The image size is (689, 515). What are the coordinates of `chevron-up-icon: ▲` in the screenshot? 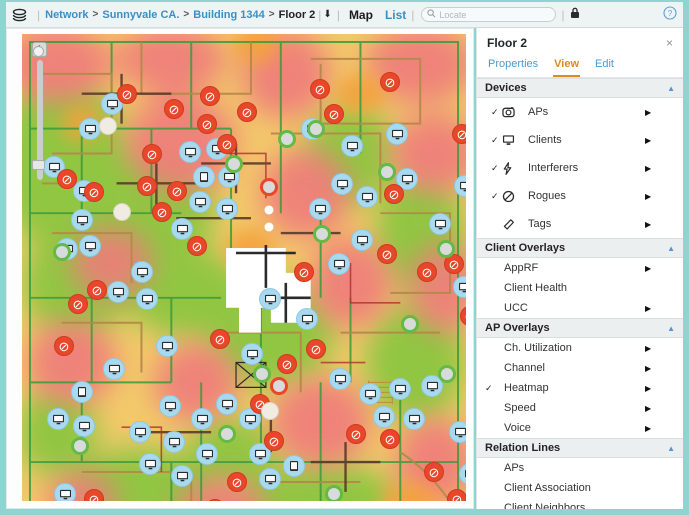 It's located at (671, 88).